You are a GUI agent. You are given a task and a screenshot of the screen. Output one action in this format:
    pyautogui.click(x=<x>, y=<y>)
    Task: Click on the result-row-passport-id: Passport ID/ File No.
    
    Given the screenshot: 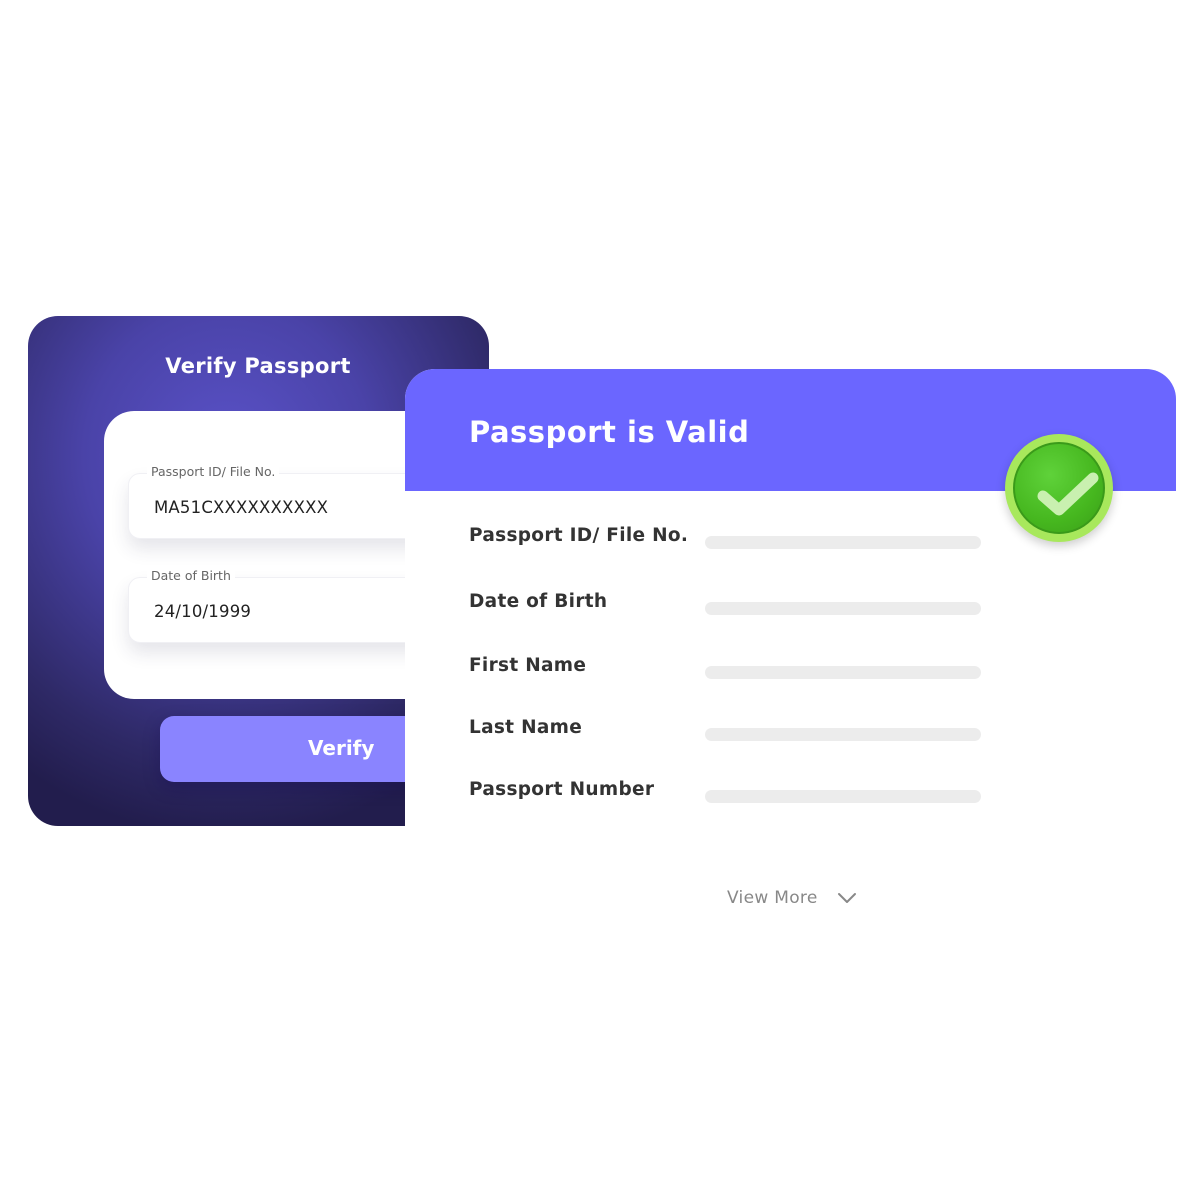 What is the action you would take?
    pyautogui.click(x=729, y=540)
    